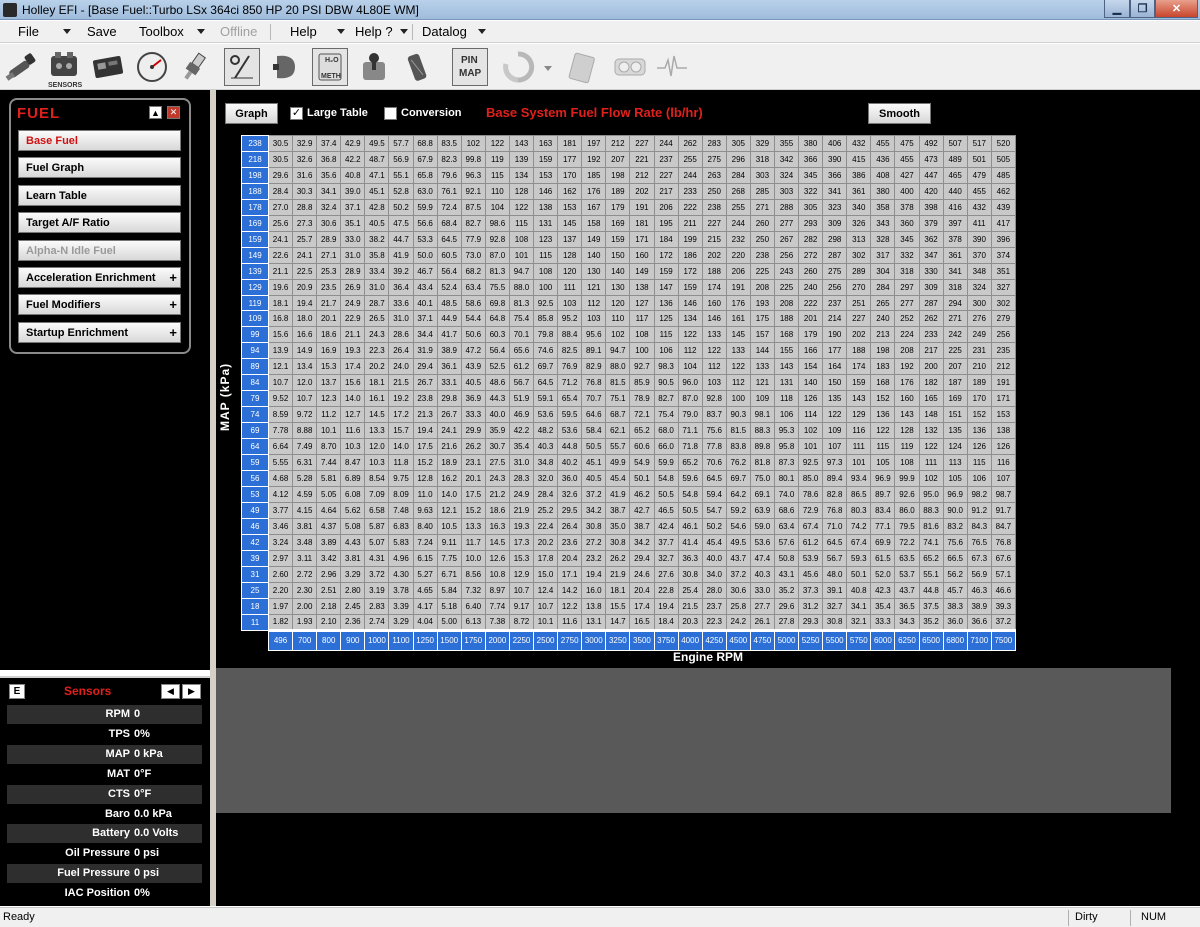 The height and width of the screenshot is (927, 1200). What do you see at coordinates (497, 494) in the screenshot?
I see `table-cell: 21.2` at bounding box center [497, 494].